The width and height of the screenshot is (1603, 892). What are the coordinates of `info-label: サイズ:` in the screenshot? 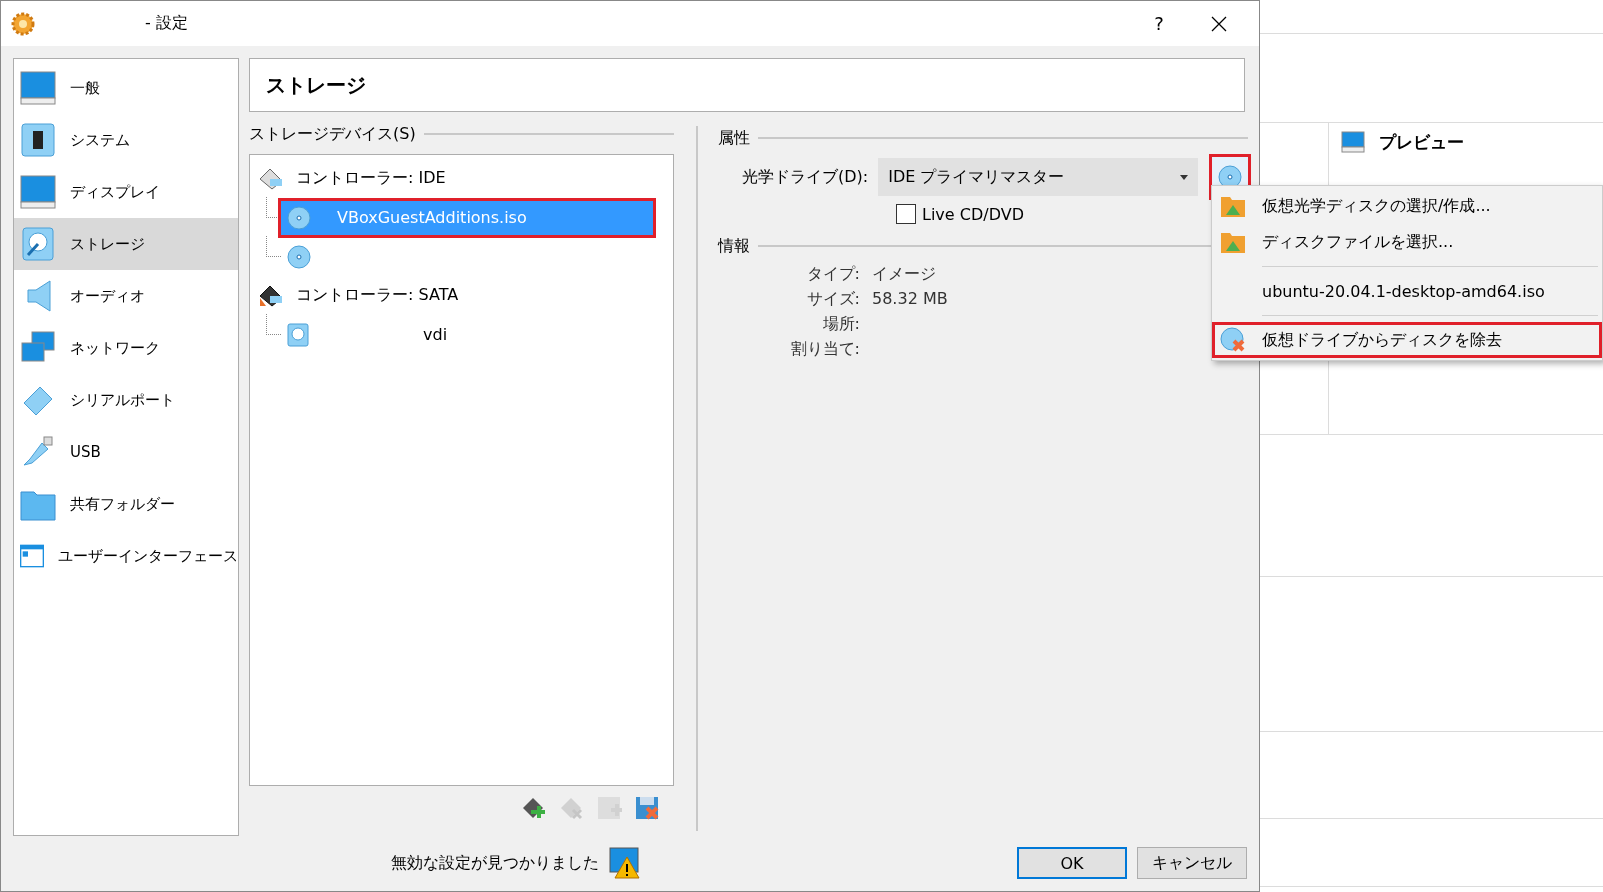 It's located at (832, 299).